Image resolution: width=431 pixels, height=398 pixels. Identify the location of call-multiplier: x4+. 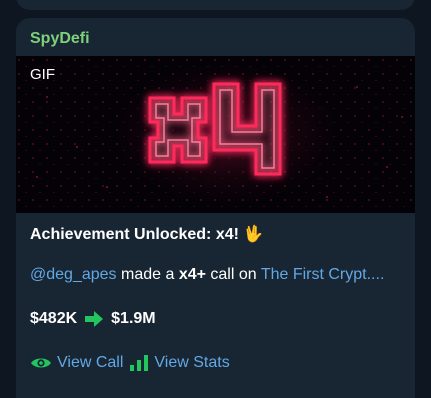
(192, 274).